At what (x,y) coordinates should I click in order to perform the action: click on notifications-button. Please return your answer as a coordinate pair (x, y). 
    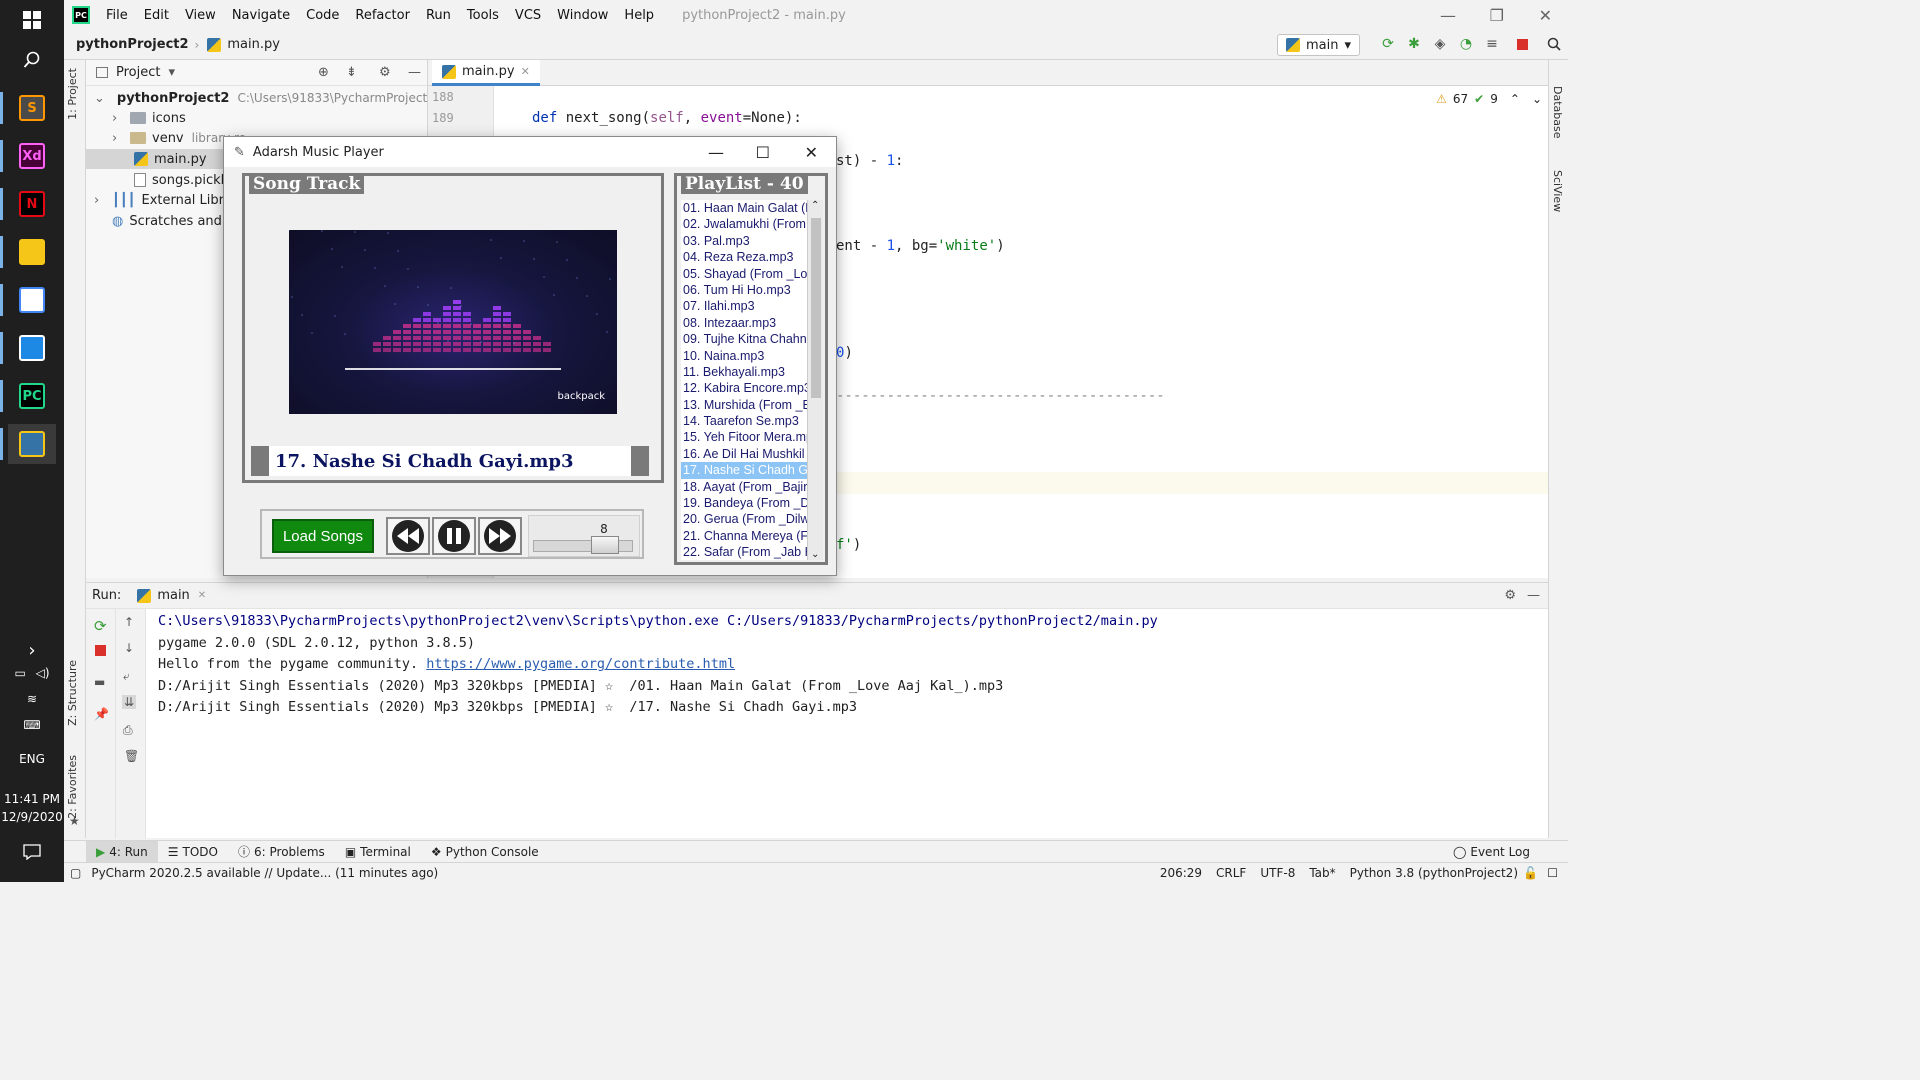
    Looking at the image, I should click on (32, 852).